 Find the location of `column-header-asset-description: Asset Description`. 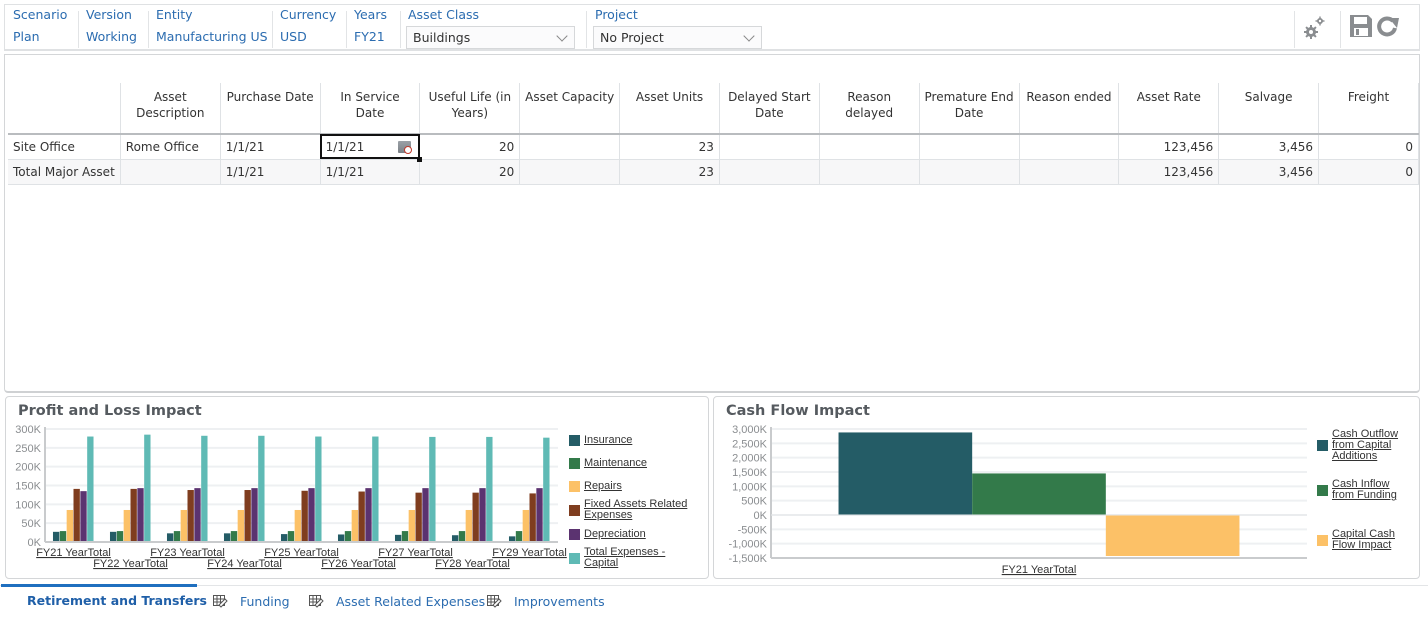

column-header-asset-description: Asset Description is located at coordinates (170, 109).